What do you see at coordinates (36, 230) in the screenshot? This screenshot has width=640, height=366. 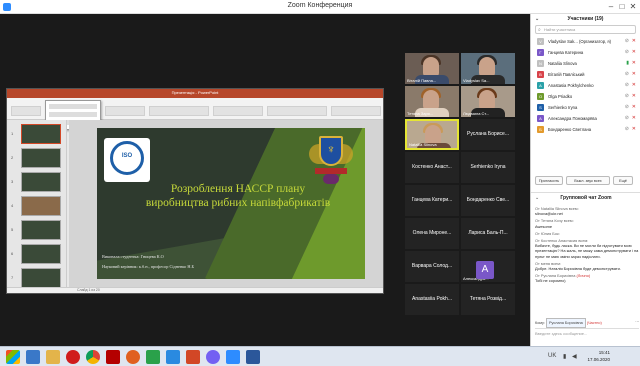 I see `slide-thumbnail: 5` at bounding box center [36, 230].